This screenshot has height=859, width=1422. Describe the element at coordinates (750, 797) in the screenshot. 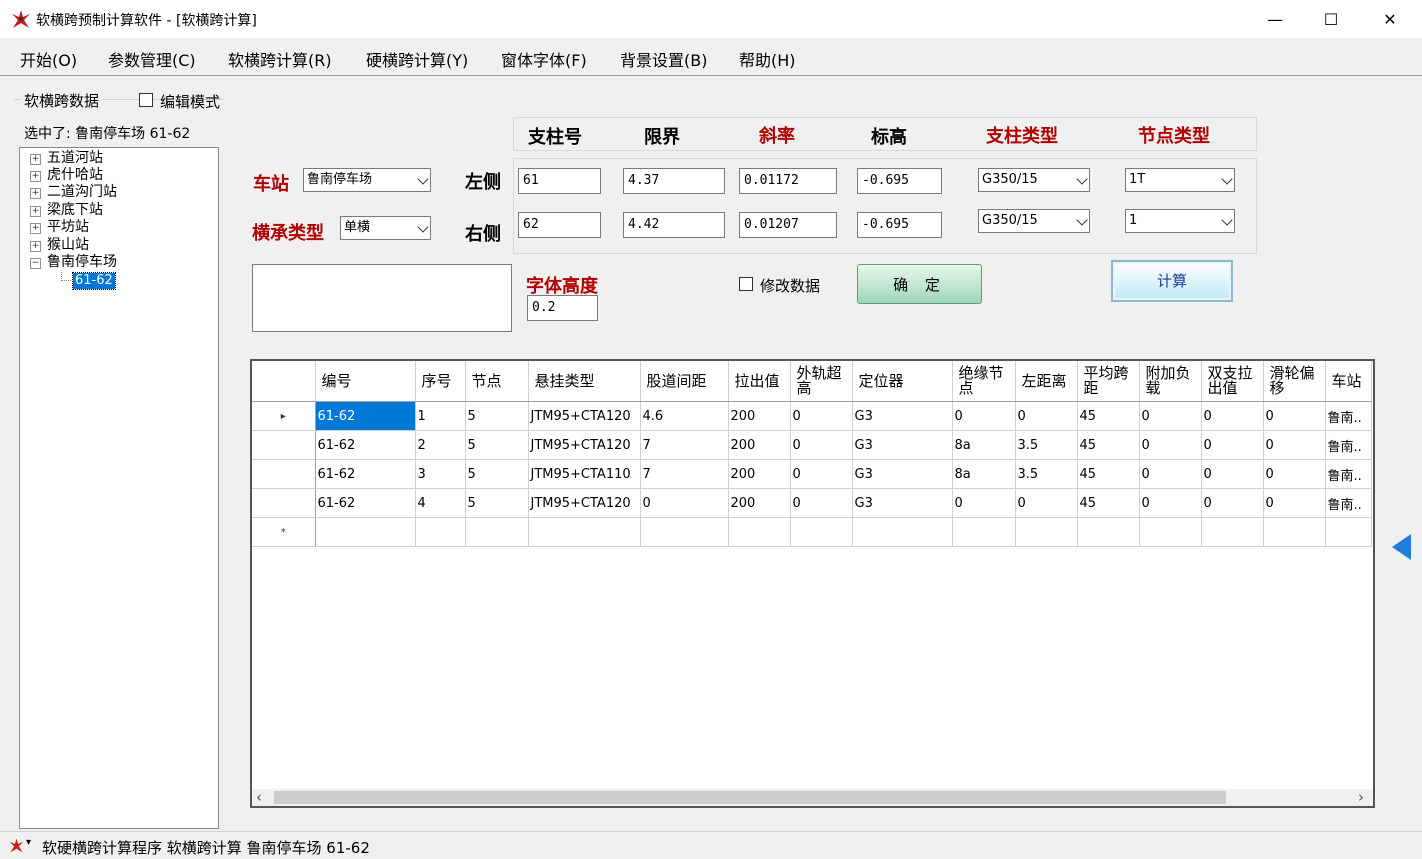

I see `scrollbar-thumb` at that location.